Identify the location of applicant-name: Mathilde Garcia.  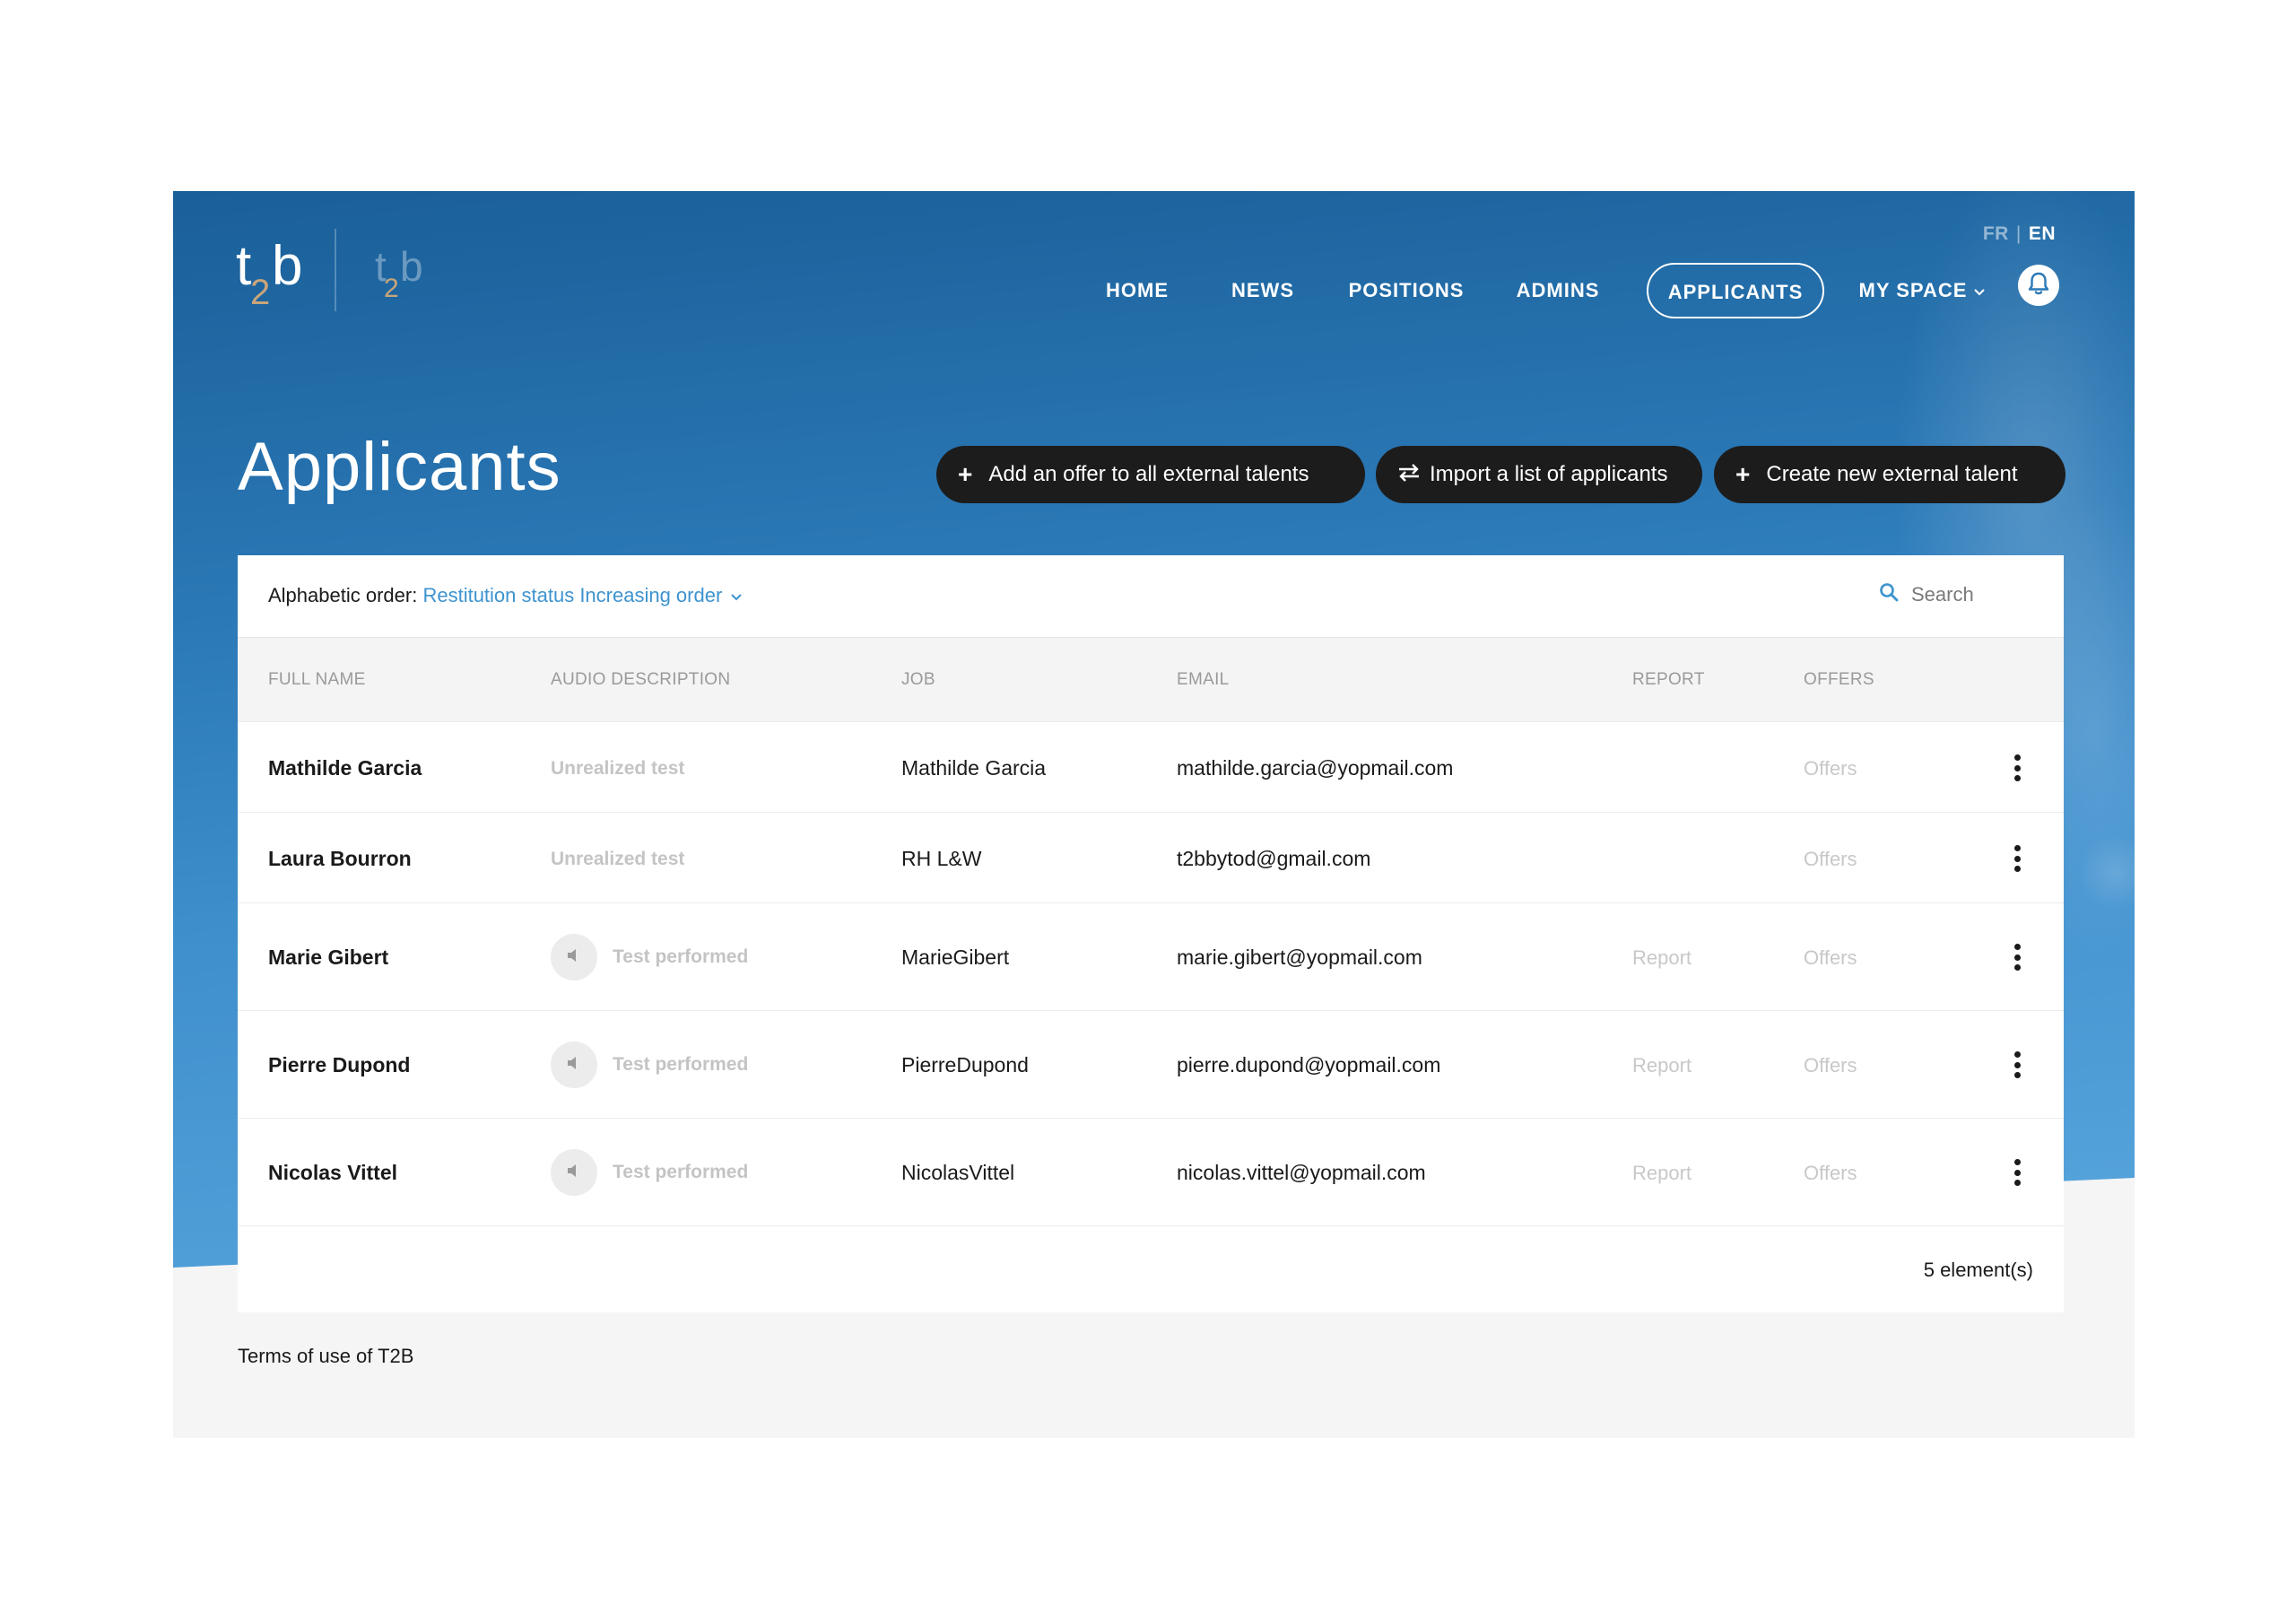
(345, 768).